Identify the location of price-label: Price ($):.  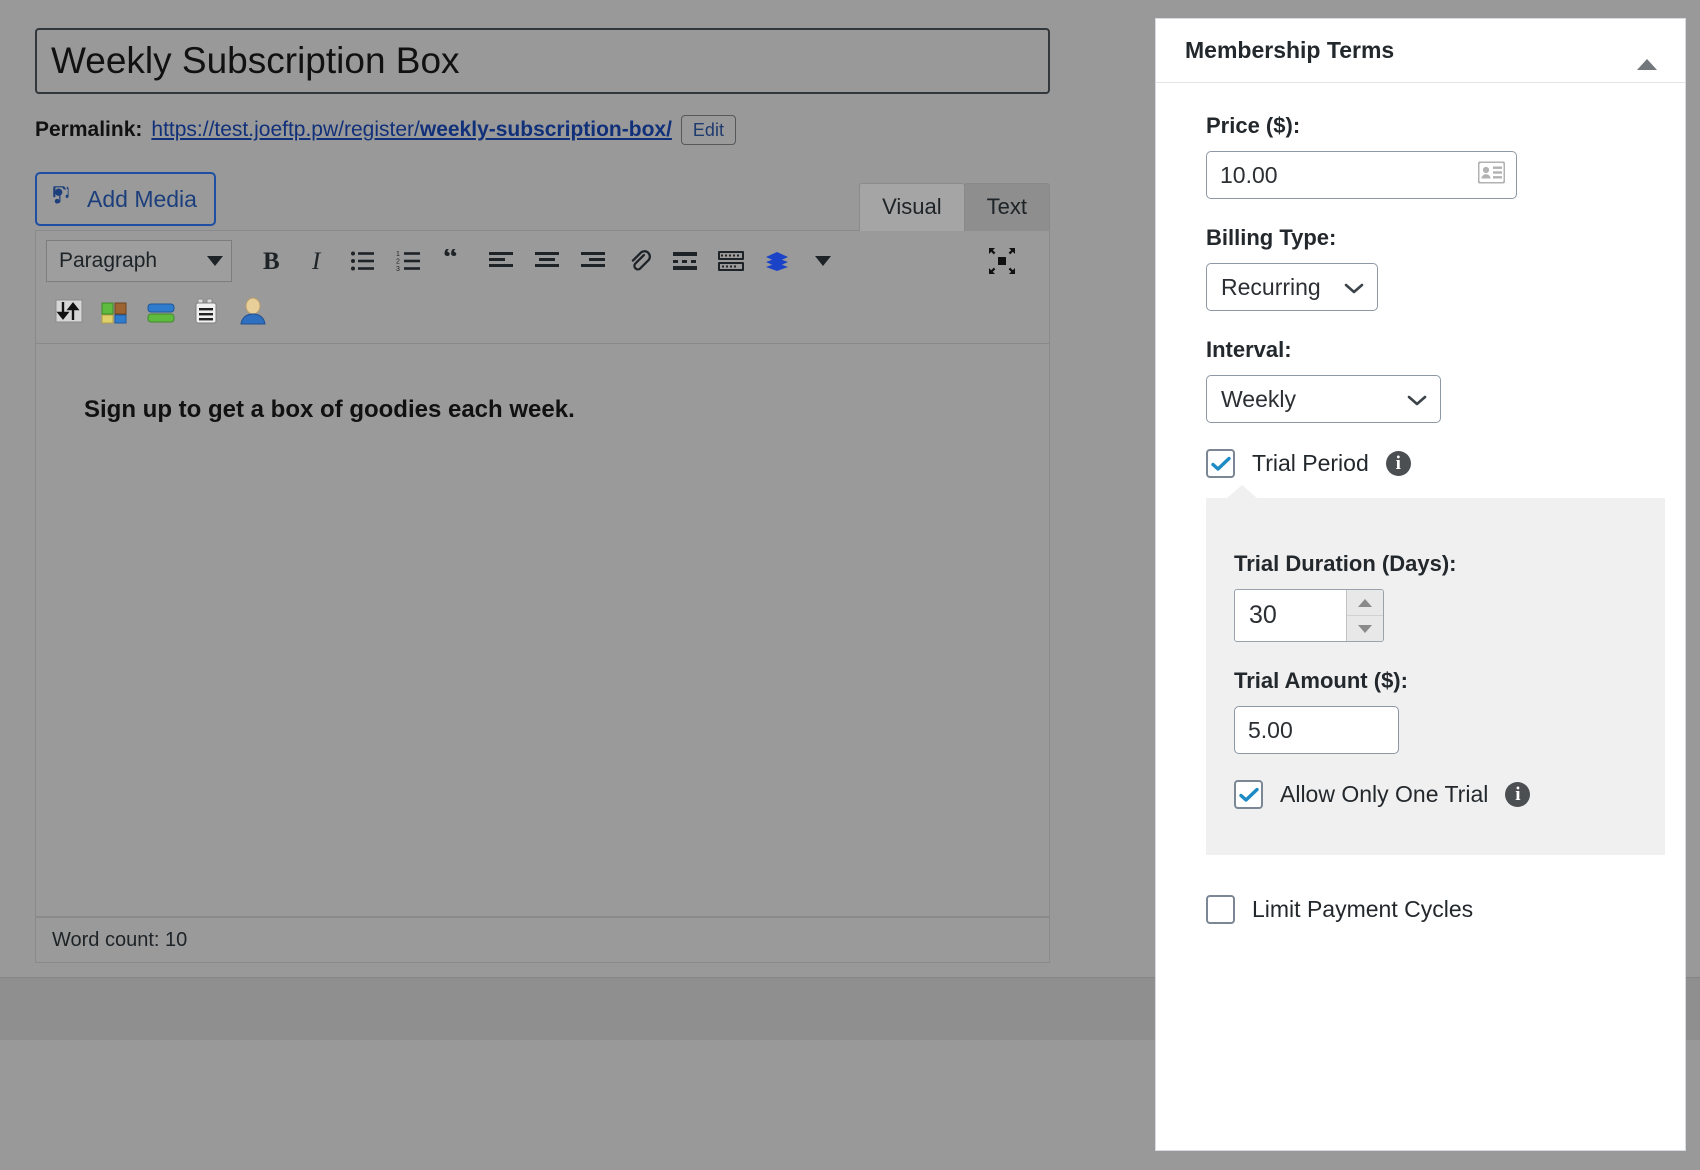
(1253, 125).